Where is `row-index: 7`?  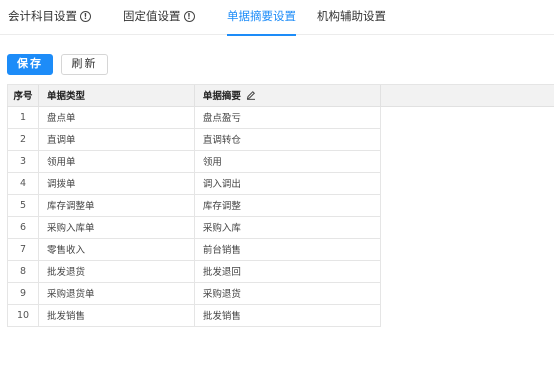
row-index: 7 is located at coordinates (23, 249).